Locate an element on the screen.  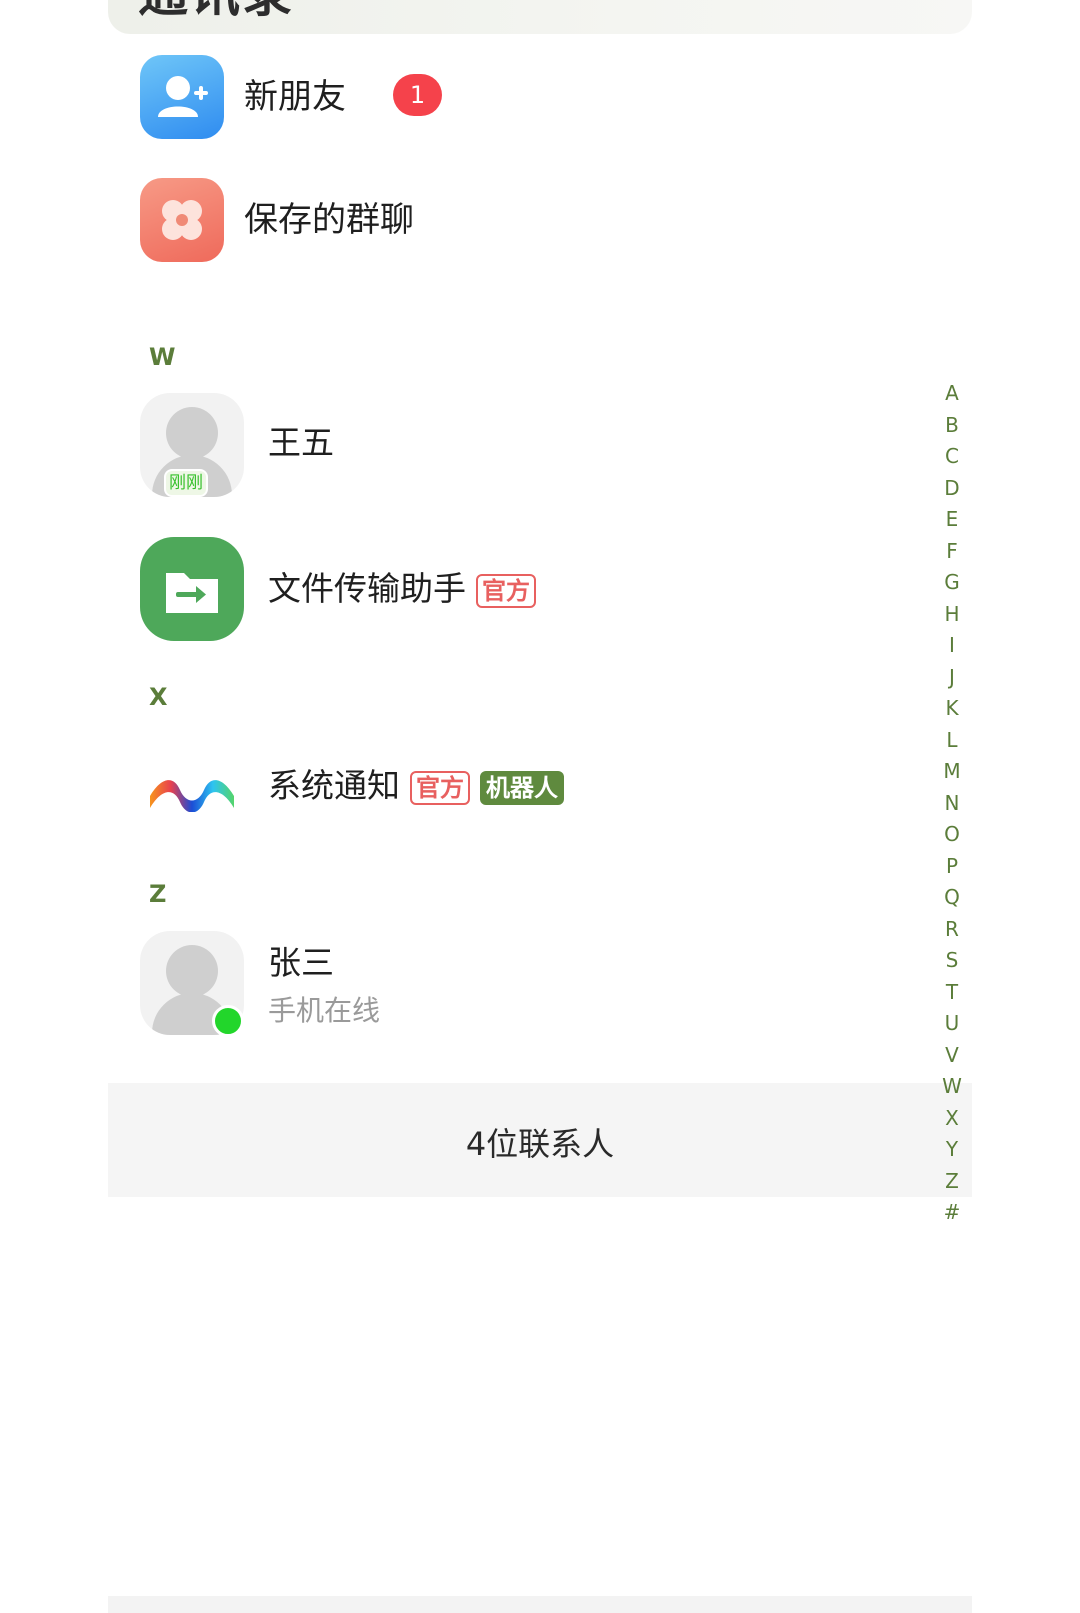
alphabet-index-item: L is located at coordinates (951, 741).